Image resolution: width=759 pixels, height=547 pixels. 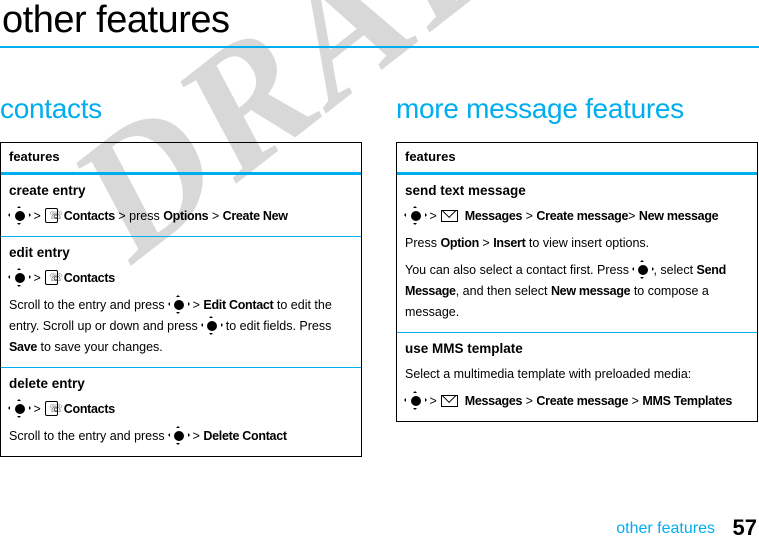 What do you see at coordinates (186, 216) in the screenshot?
I see `path-menu-item: Options` at bounding box center [186, 216].